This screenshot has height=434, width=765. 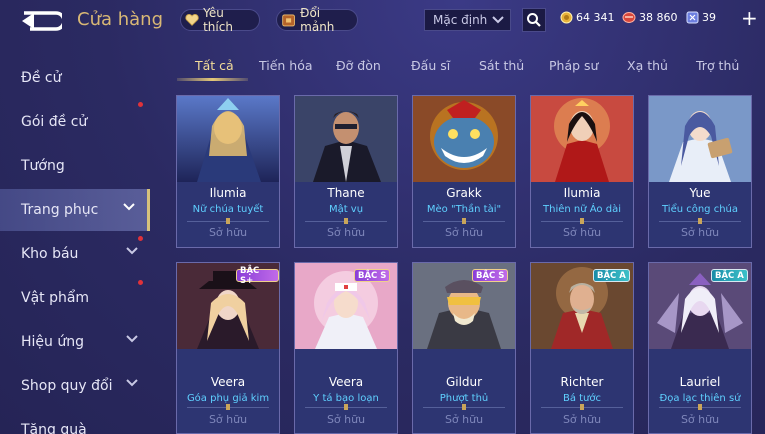 I want to click on skin-card-info: Grakk Mèo "Thần tài" Sở hữu, so click(x=464, y=214).